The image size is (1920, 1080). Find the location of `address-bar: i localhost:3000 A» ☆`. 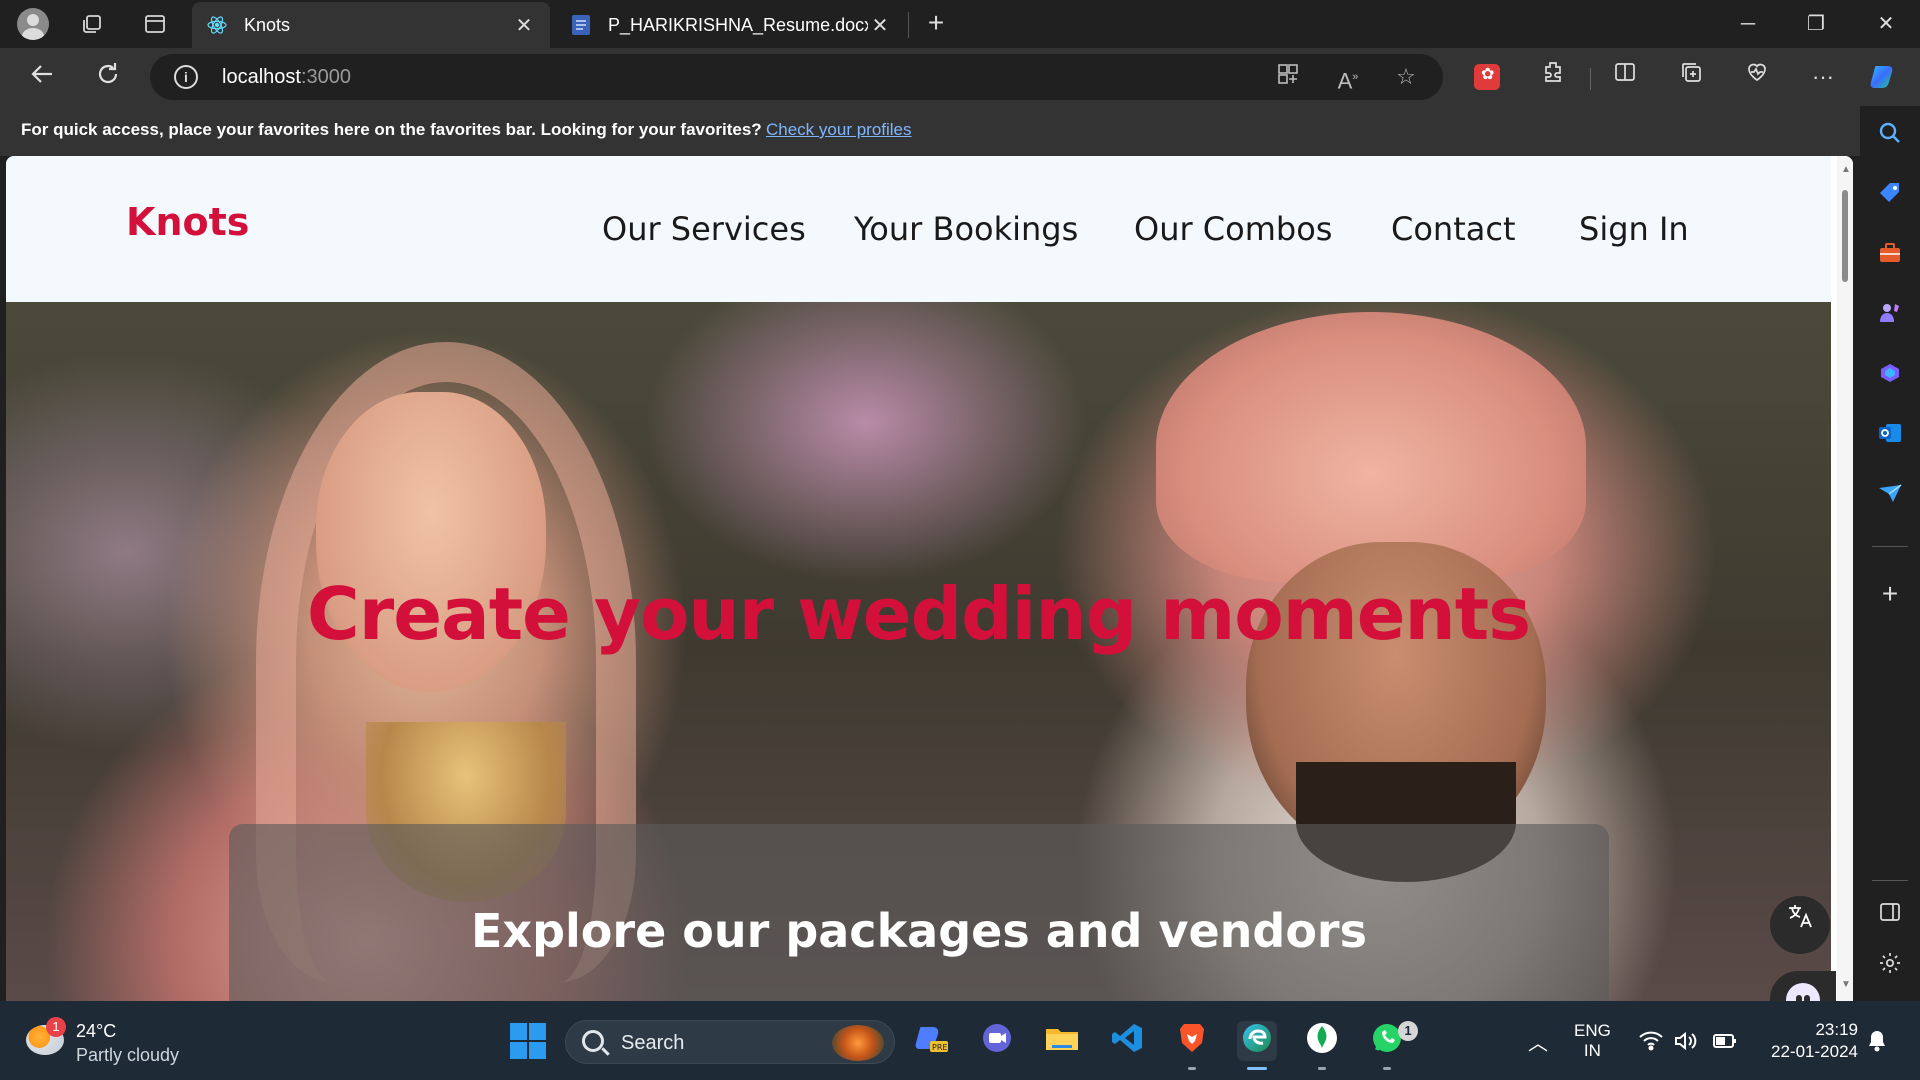

address-bar: i localhost:3000 A» ☆ is located at coordinates (796, 77).